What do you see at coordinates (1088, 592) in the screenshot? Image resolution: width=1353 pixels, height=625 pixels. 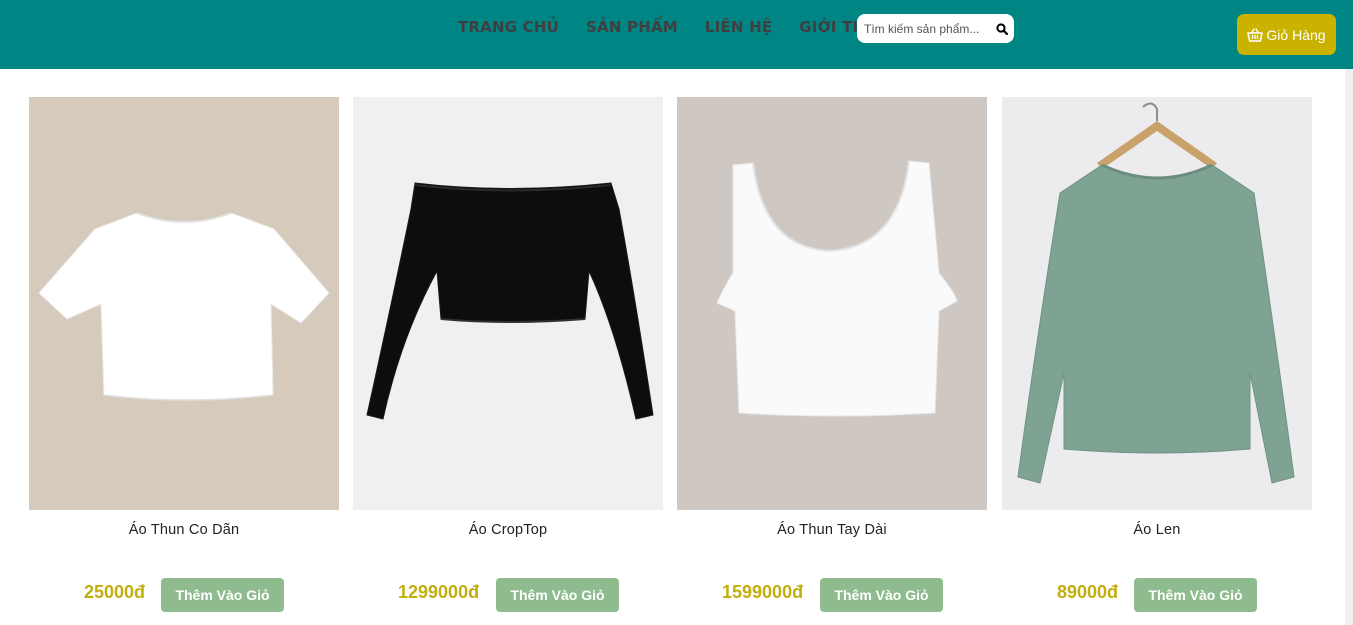 I see `product-price: 89000đ` at bounding box center [1088, 592].